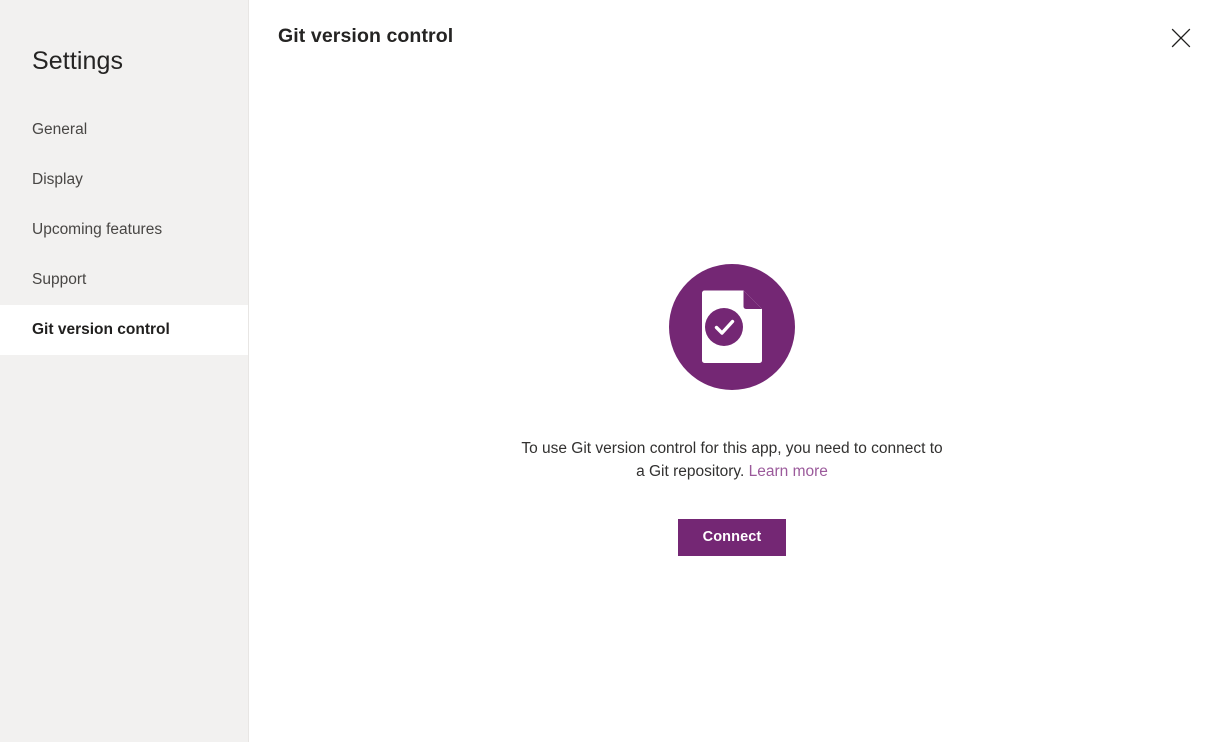 The image size is (1215, 742). I want to click on sidebar-item-label: Git version control, so click(101, 329).